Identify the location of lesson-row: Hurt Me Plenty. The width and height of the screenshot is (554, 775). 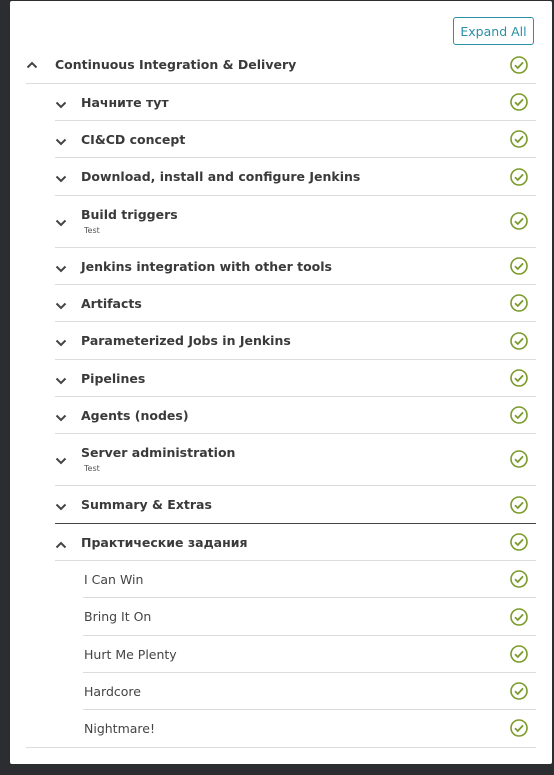
(309, 654).